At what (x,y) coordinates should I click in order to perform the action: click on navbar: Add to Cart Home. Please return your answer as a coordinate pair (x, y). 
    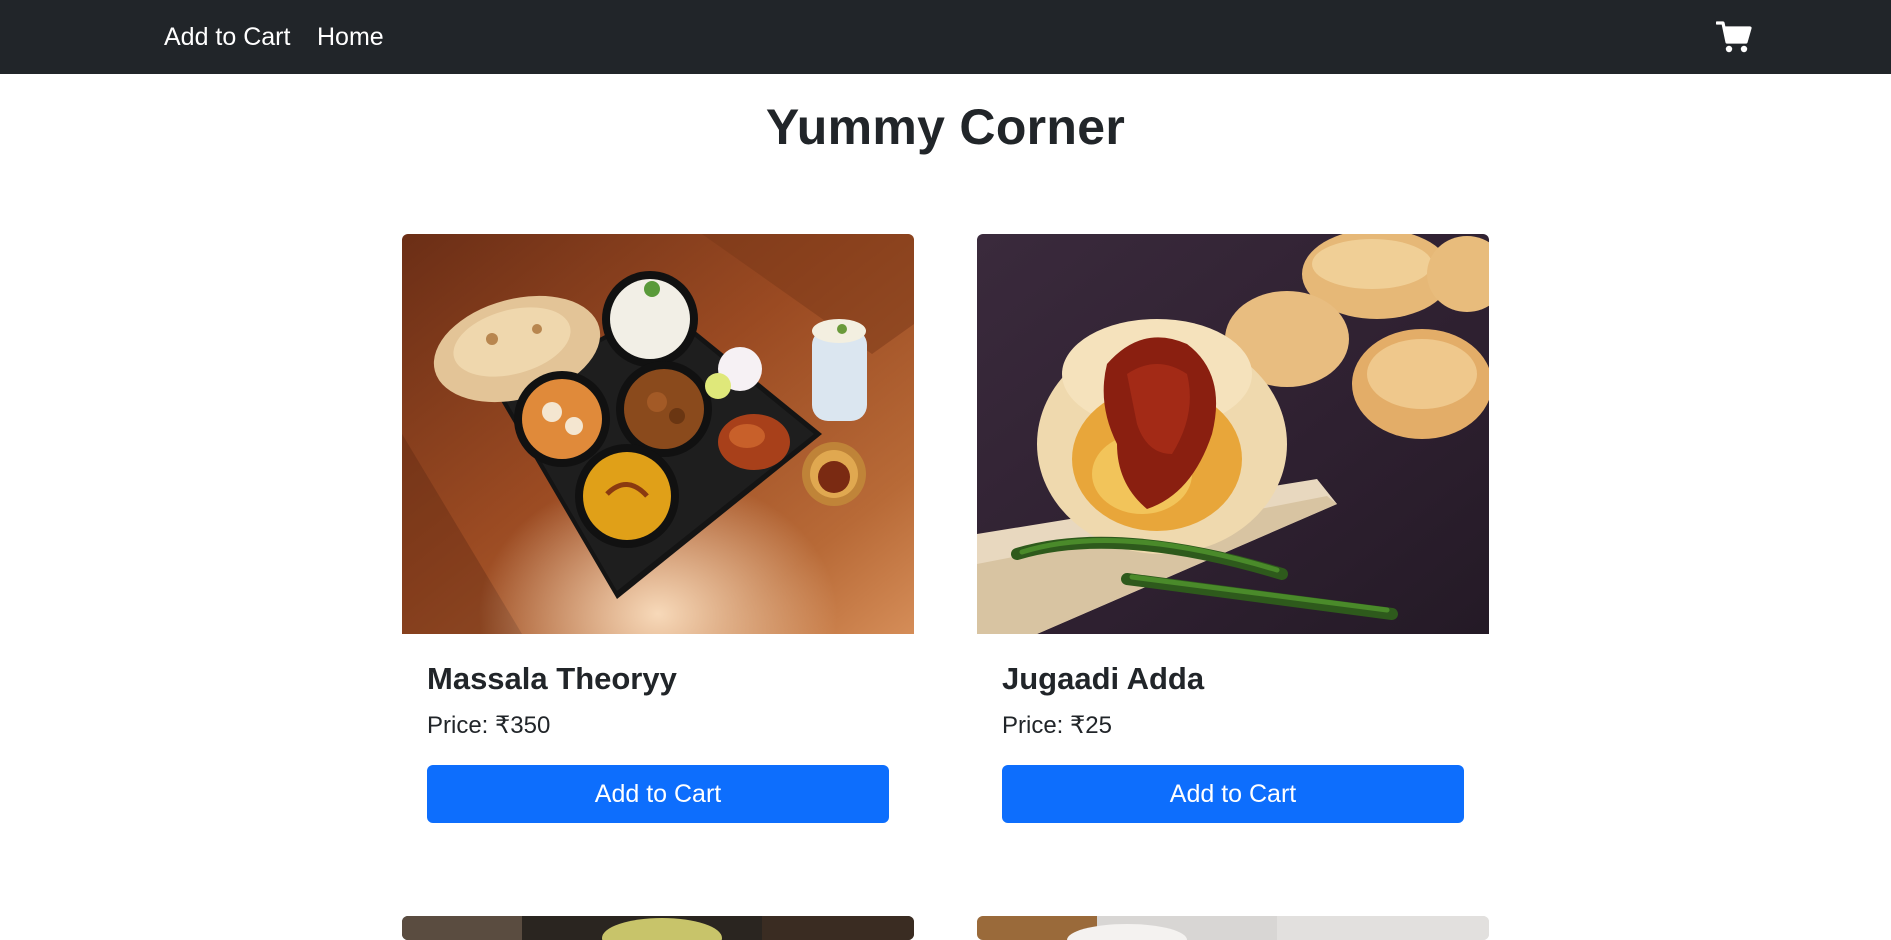
    Looking at the image, I should click on (945, 37).